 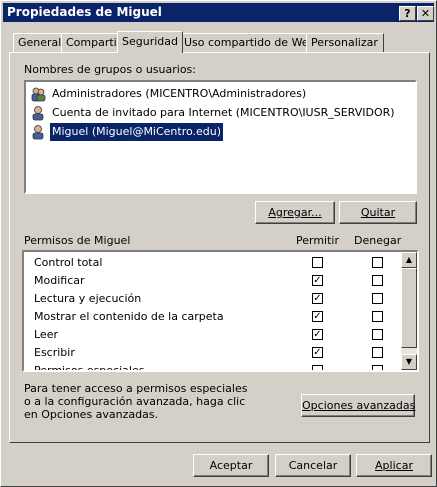 I want to click on apply-button: Aplicar, so click(x=394, y=465).